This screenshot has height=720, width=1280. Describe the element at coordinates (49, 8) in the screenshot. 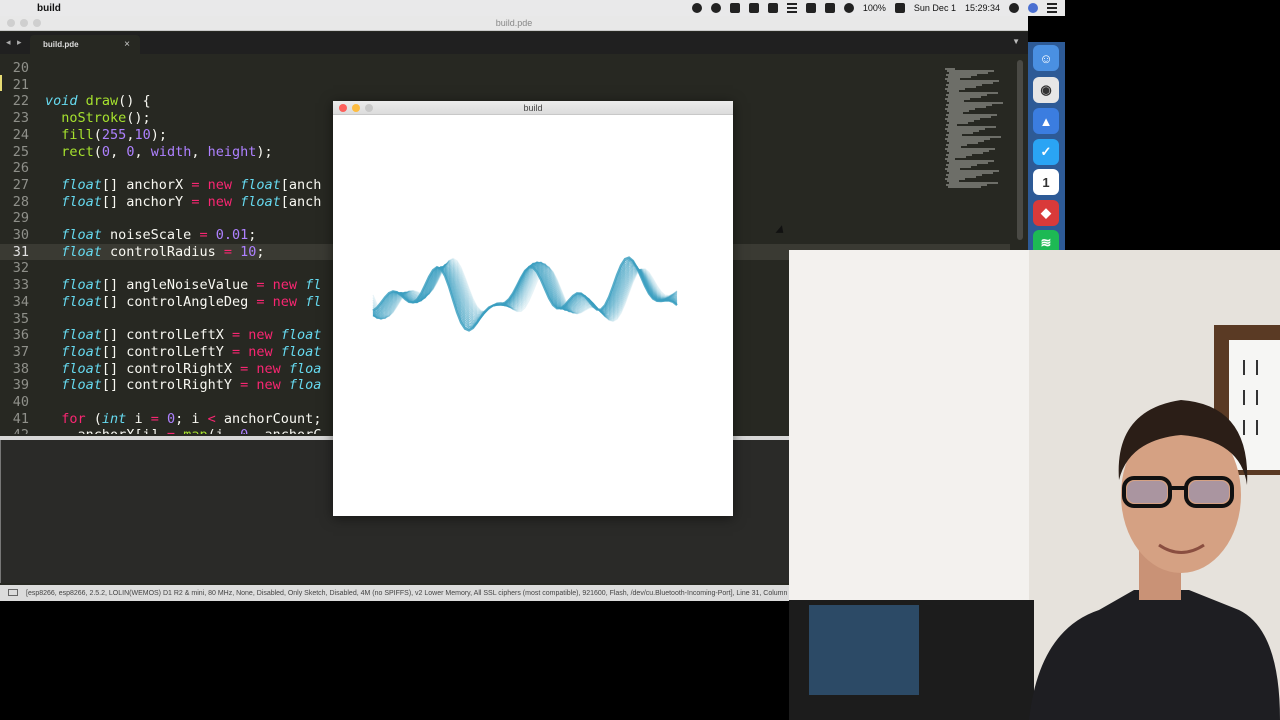

I see `app-name-menu: build` at that location.